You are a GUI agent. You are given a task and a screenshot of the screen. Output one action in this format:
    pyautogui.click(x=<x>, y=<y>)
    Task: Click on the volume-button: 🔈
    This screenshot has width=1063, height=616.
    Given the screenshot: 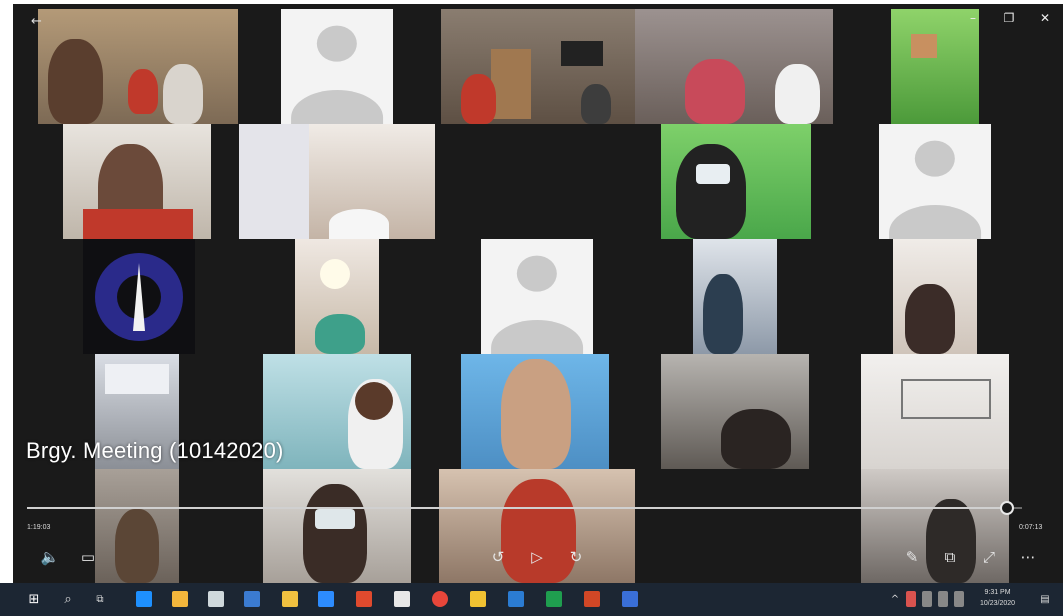 What is the action you would take?
    pyautogui.click(x=50, y=557)
    